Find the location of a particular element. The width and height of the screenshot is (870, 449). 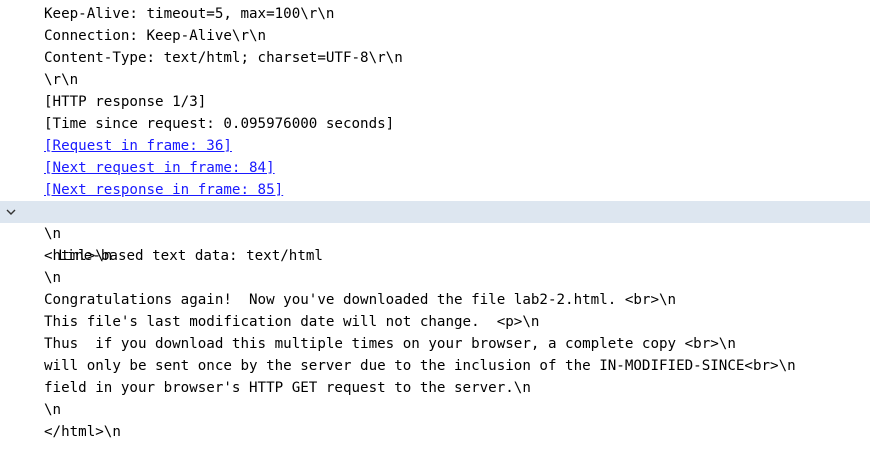

http-header-connection: Connection: Keep-Alive\r\n is located at coordinates (435, 36).